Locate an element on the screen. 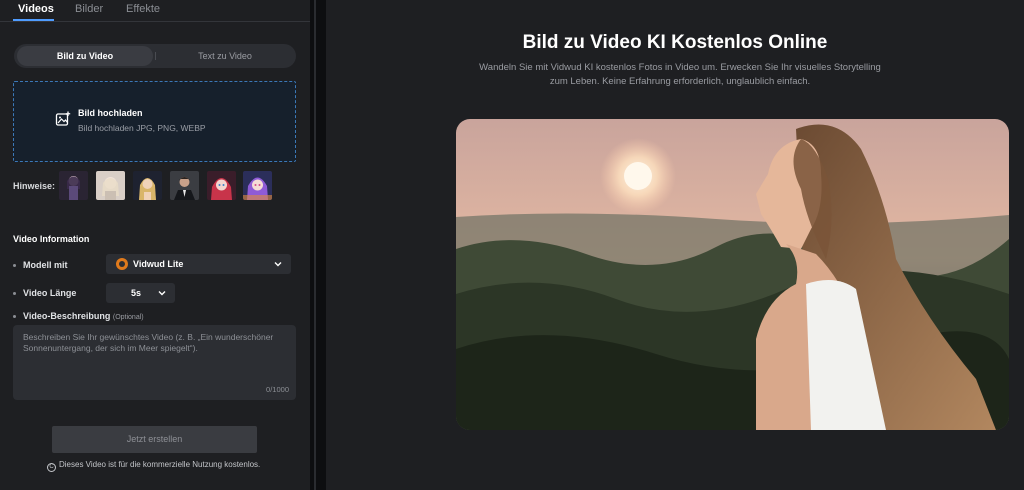  mode-separator is located at coordinates (155, 56).